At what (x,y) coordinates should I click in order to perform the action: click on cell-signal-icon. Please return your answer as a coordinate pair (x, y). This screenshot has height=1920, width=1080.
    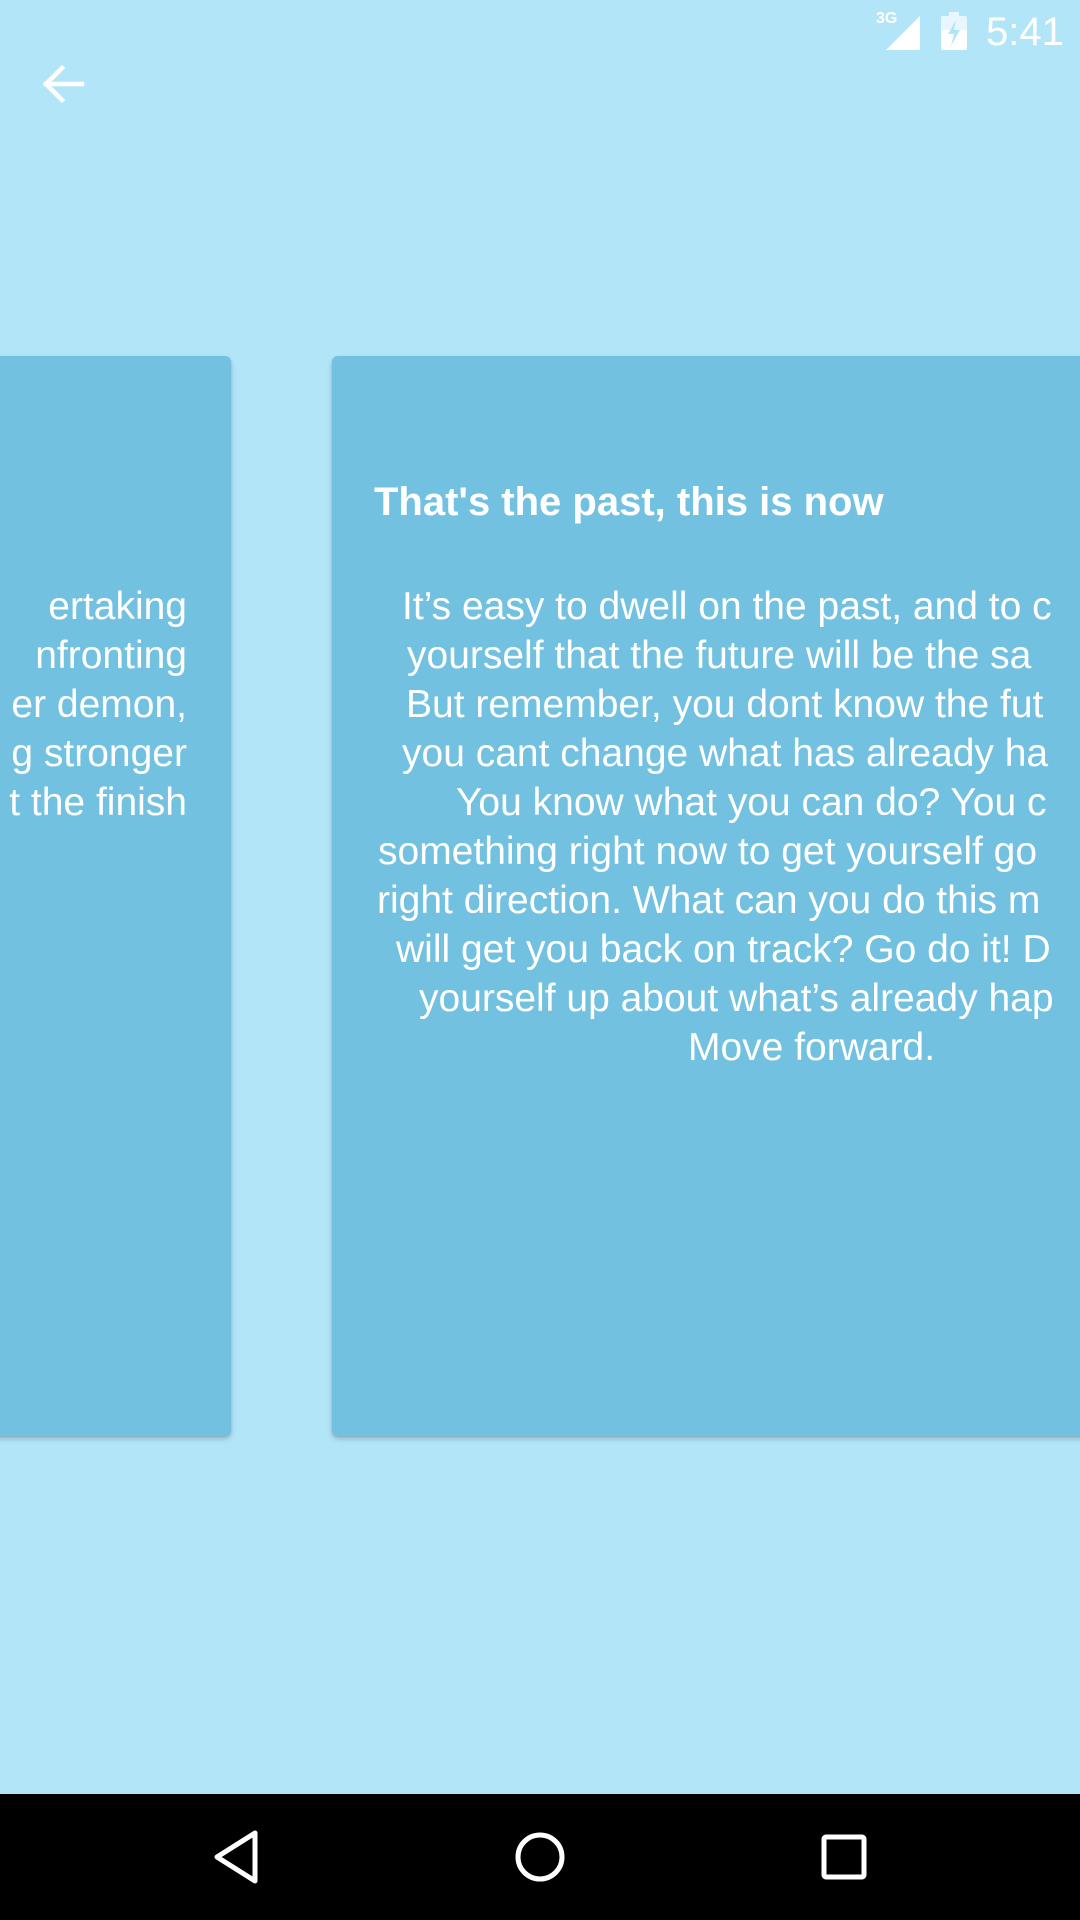
    Looking at the image, I should click on (903, 33).